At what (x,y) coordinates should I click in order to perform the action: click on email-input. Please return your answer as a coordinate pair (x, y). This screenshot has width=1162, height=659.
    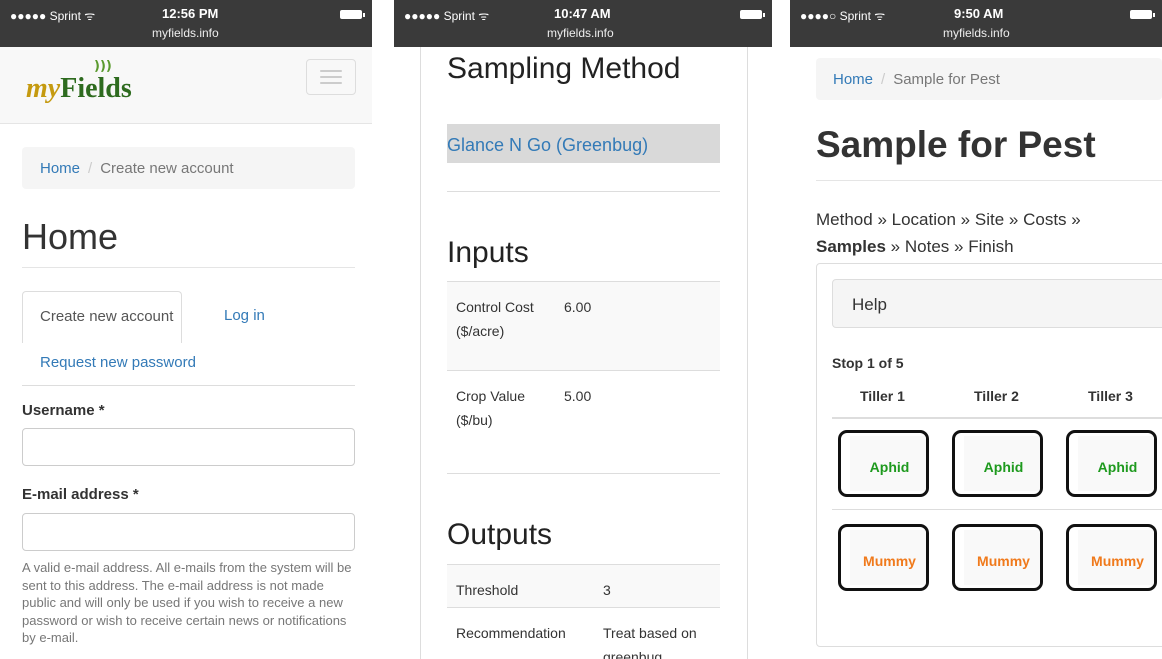
    Looking at the image, I should click on (188, 532).